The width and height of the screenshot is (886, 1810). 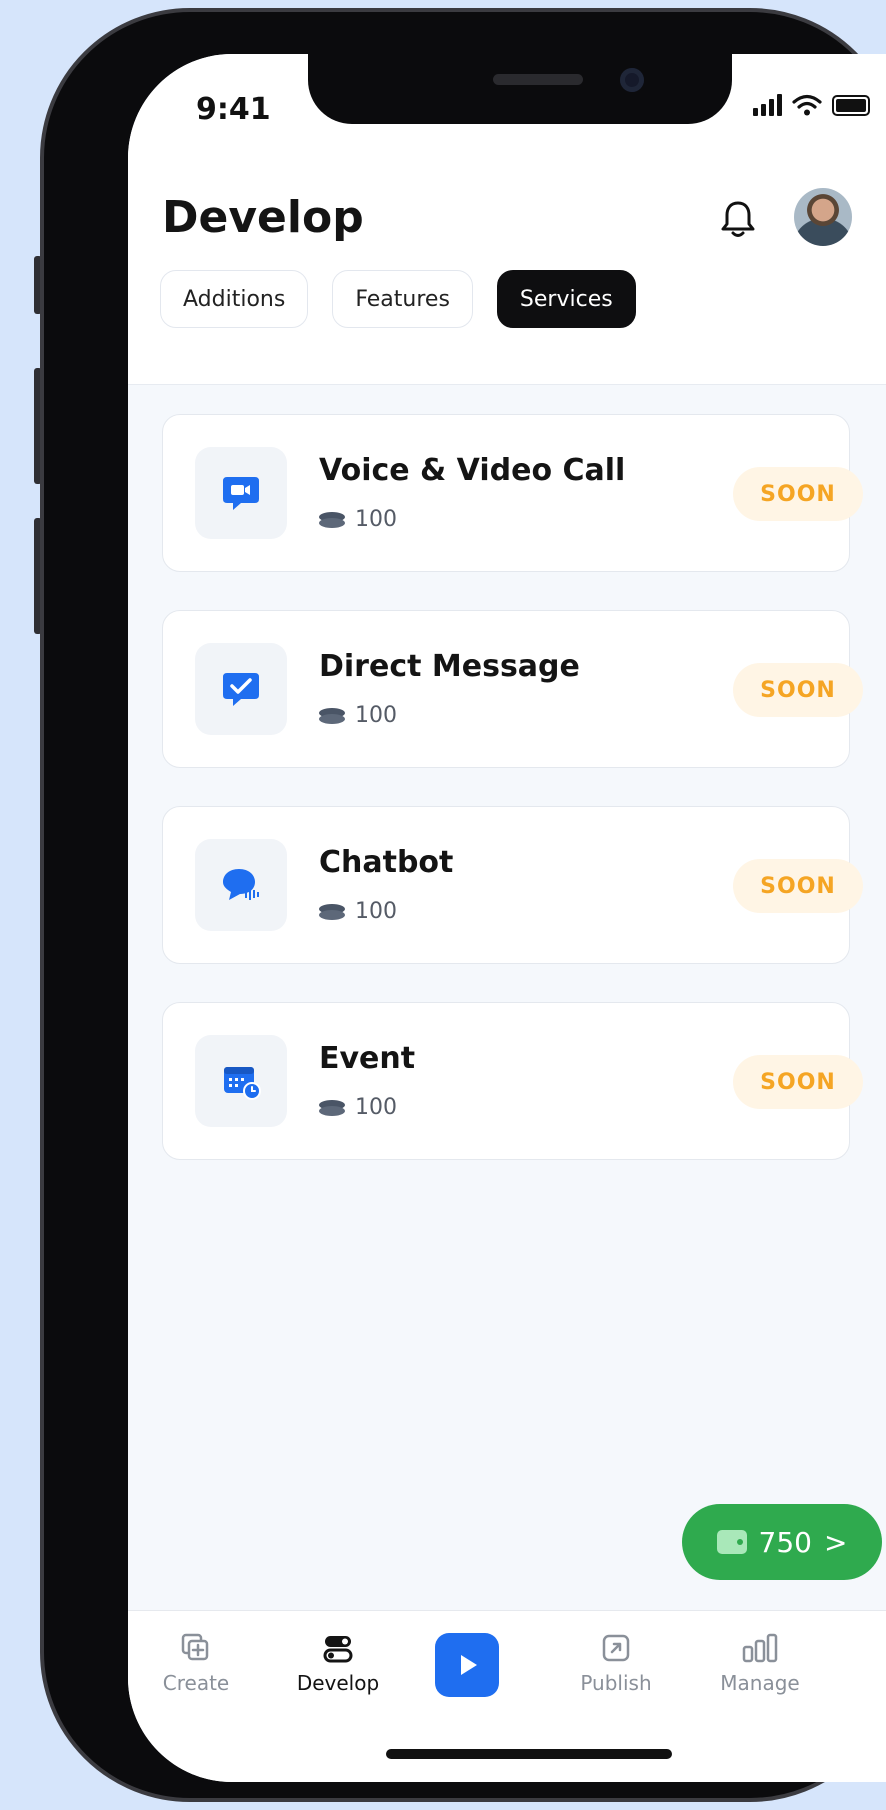 I want to click on nav-publish: Publish, so click(x=616, y=1663).